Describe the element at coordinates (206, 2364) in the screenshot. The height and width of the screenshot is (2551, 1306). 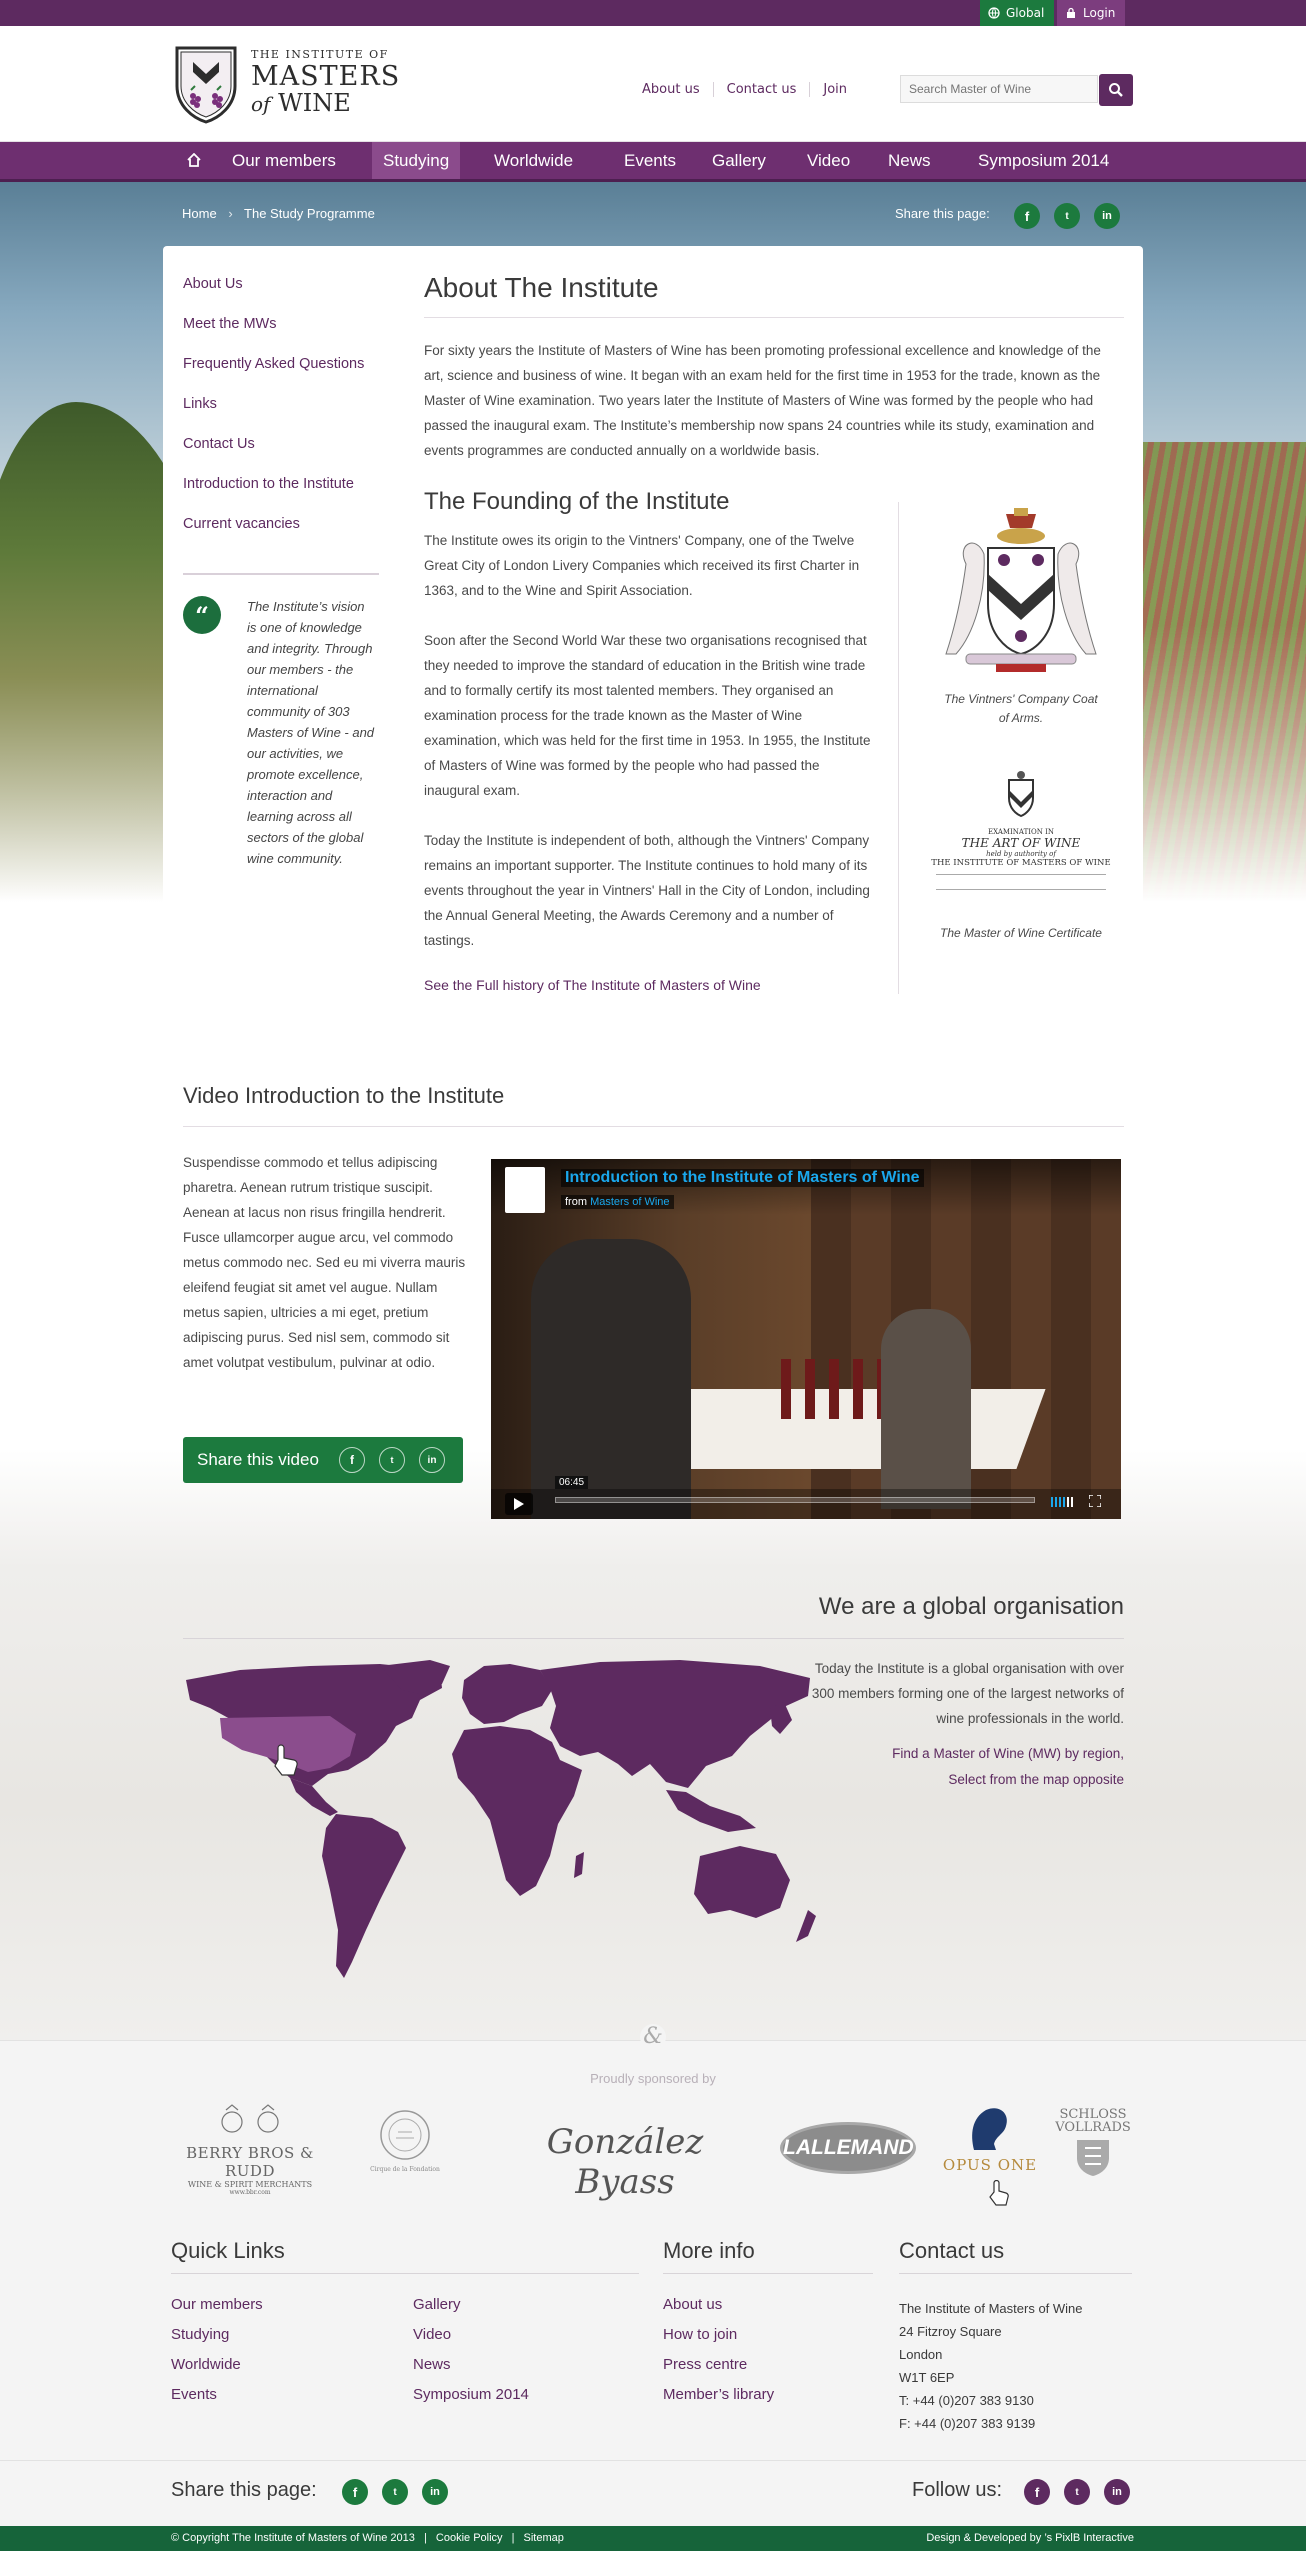
I see `footer-link-worldwide: Worldwide` at that location.